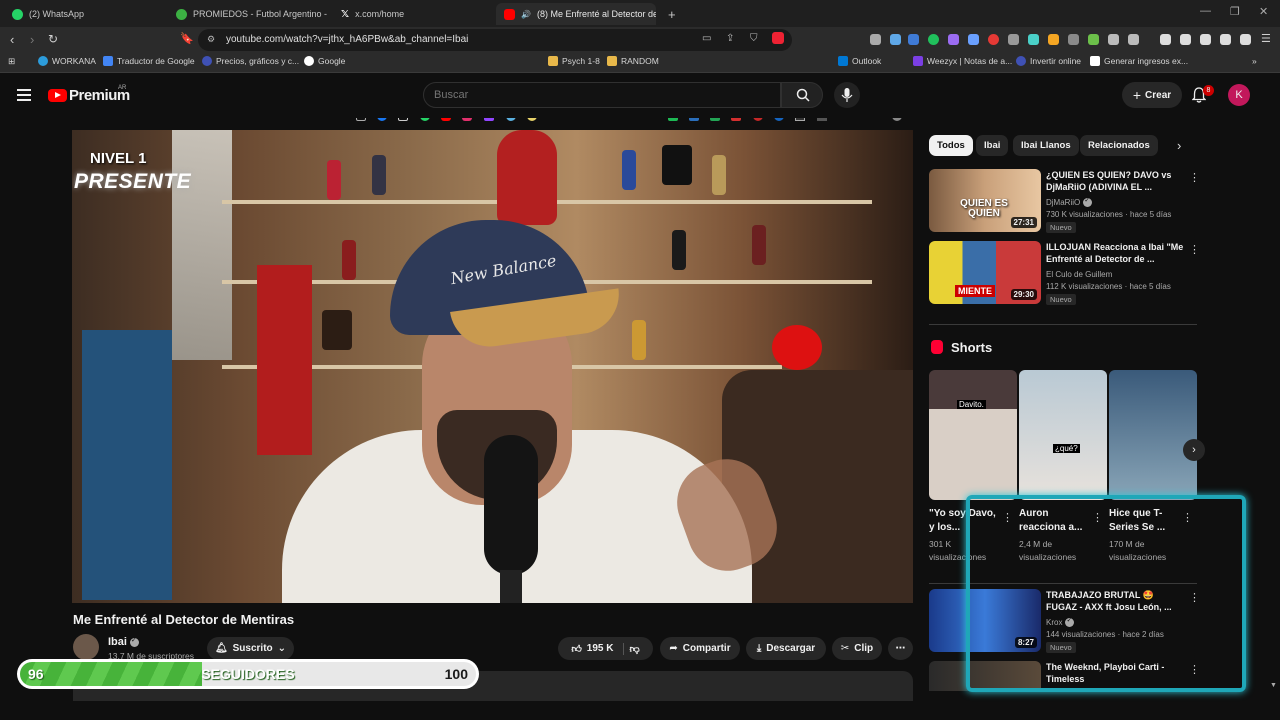 The image size is (1280, 720). I want to click on bookmark-outlook: Outlook, so click(859, 61).